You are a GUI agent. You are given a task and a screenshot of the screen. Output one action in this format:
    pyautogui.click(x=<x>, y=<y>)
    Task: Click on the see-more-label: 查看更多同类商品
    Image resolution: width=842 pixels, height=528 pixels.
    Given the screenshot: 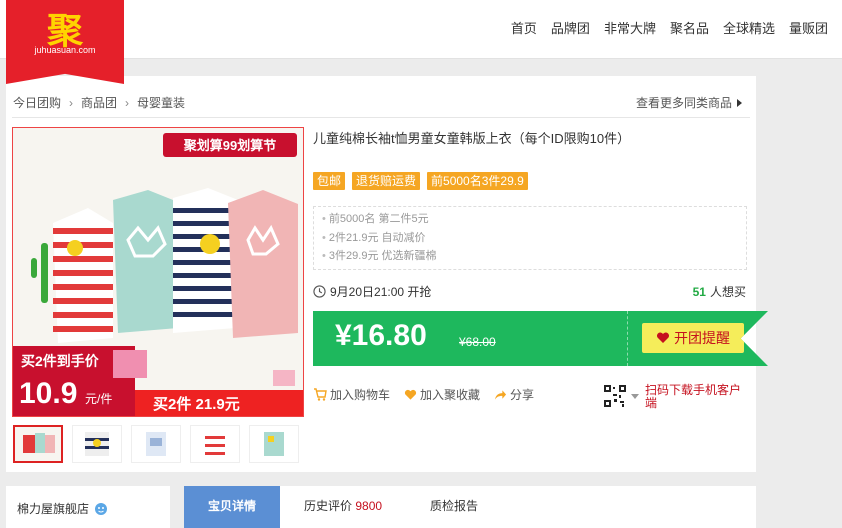 What is the action you would take?
    pyautogui.click(x=683, y=103)
    